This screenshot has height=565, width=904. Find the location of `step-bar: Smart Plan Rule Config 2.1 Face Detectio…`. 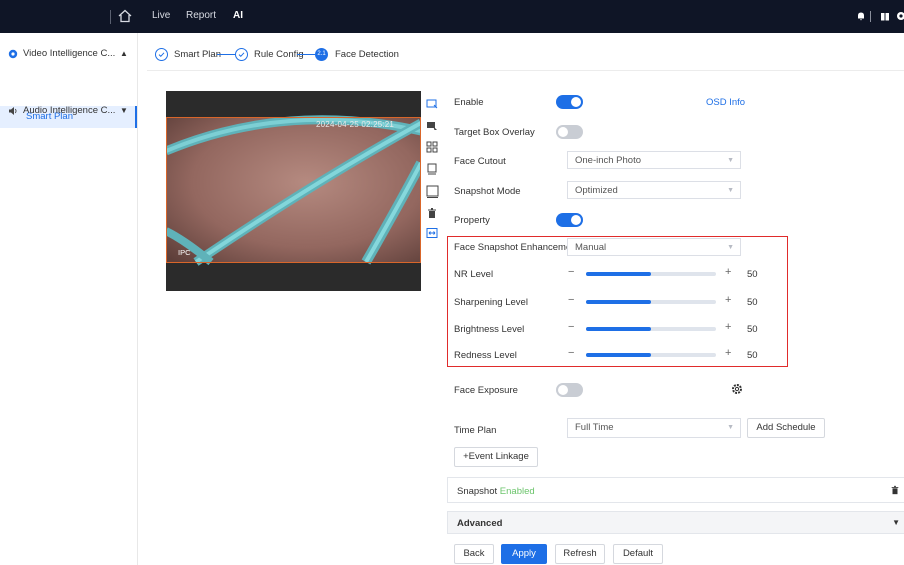

step-bar: Smart Plan Rule Config 2.1 Face Detectio… is located at coordinates (525, 52).